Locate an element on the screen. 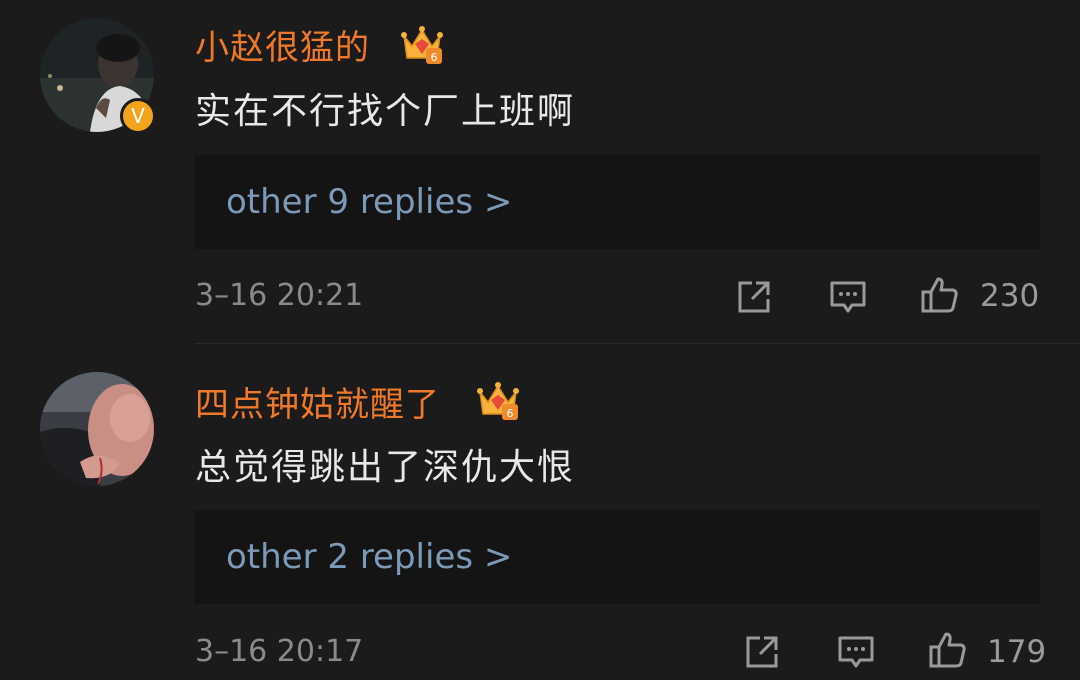 This screenshot has width=1080, height=680. username: 小赵很猛的 is located at coordinates (282, 44).